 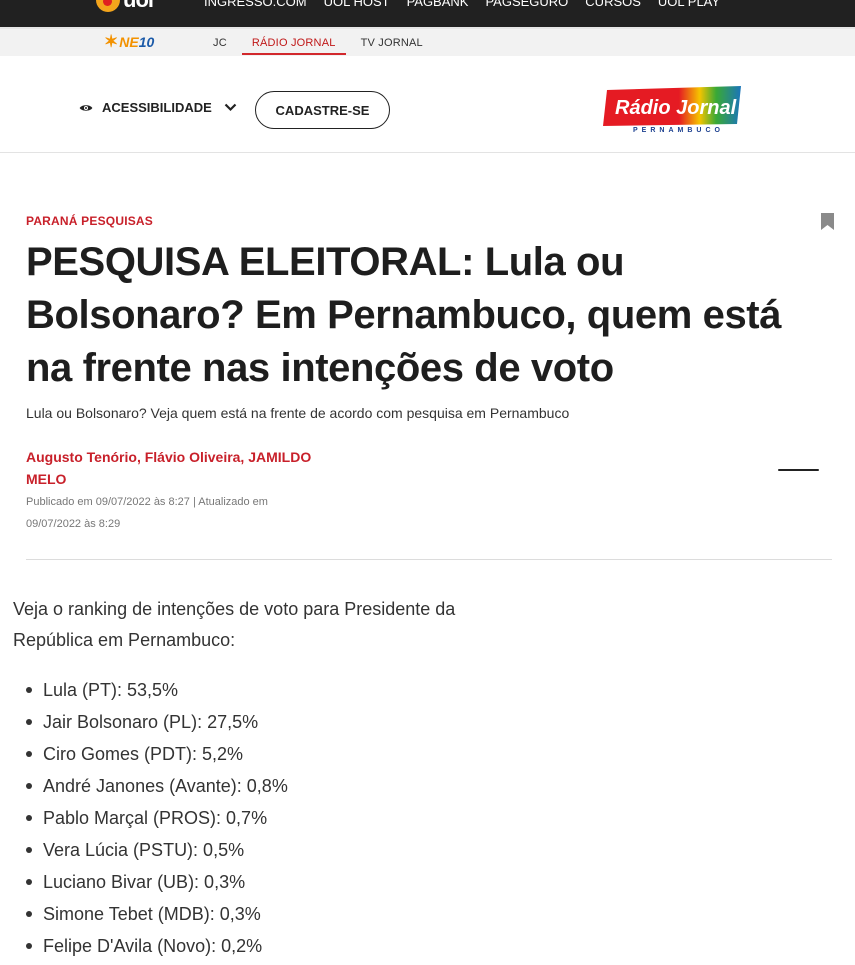 What do you see at coordinates (86, 107) in the screenshot?
I see `eye-icon` at bounding box center [86, 107].